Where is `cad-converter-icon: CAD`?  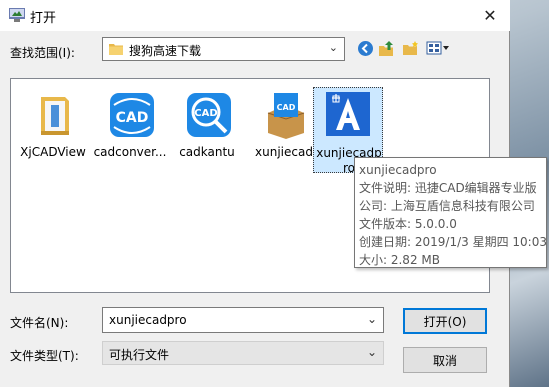 cad-converter-icon: CAD is located at coordinates (132, 115).